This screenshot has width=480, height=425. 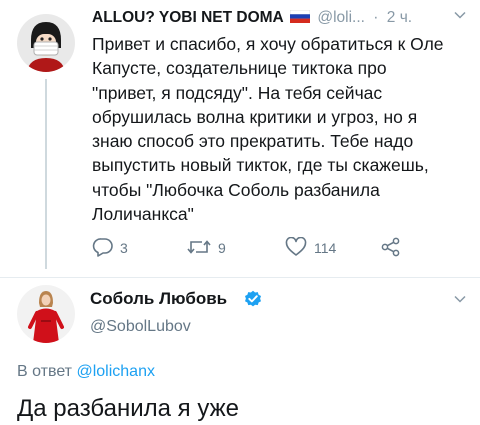 I want to click on like-count: 114, so click(x=325, y=248).